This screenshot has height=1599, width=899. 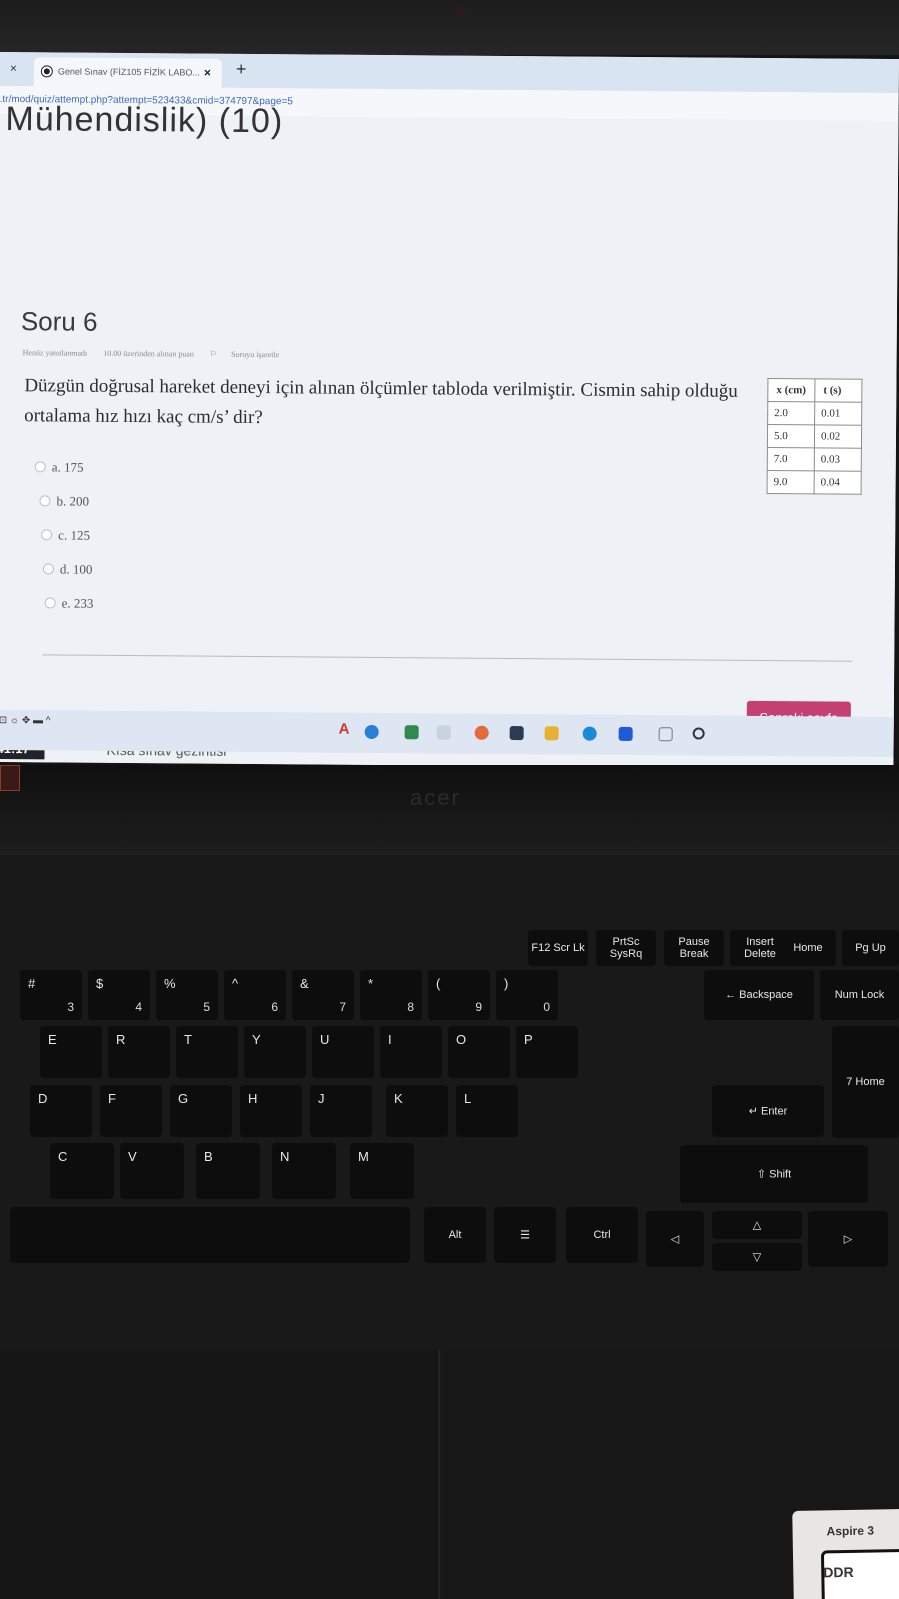 What do you see at coordinates (808, 948) in the screenshot?
I see `key-home: Home` at bounding box center [808, 948].